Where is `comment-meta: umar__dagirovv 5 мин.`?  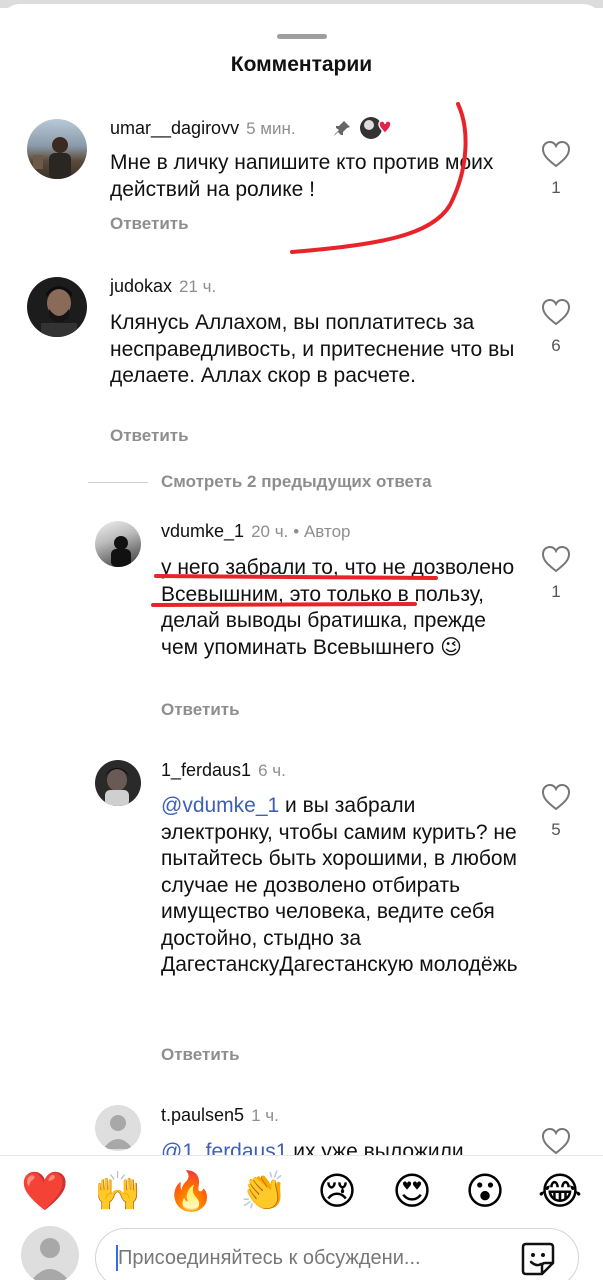
comment-meta: umar__dagirovv 5 мин. is located at coordinates (203, 128).